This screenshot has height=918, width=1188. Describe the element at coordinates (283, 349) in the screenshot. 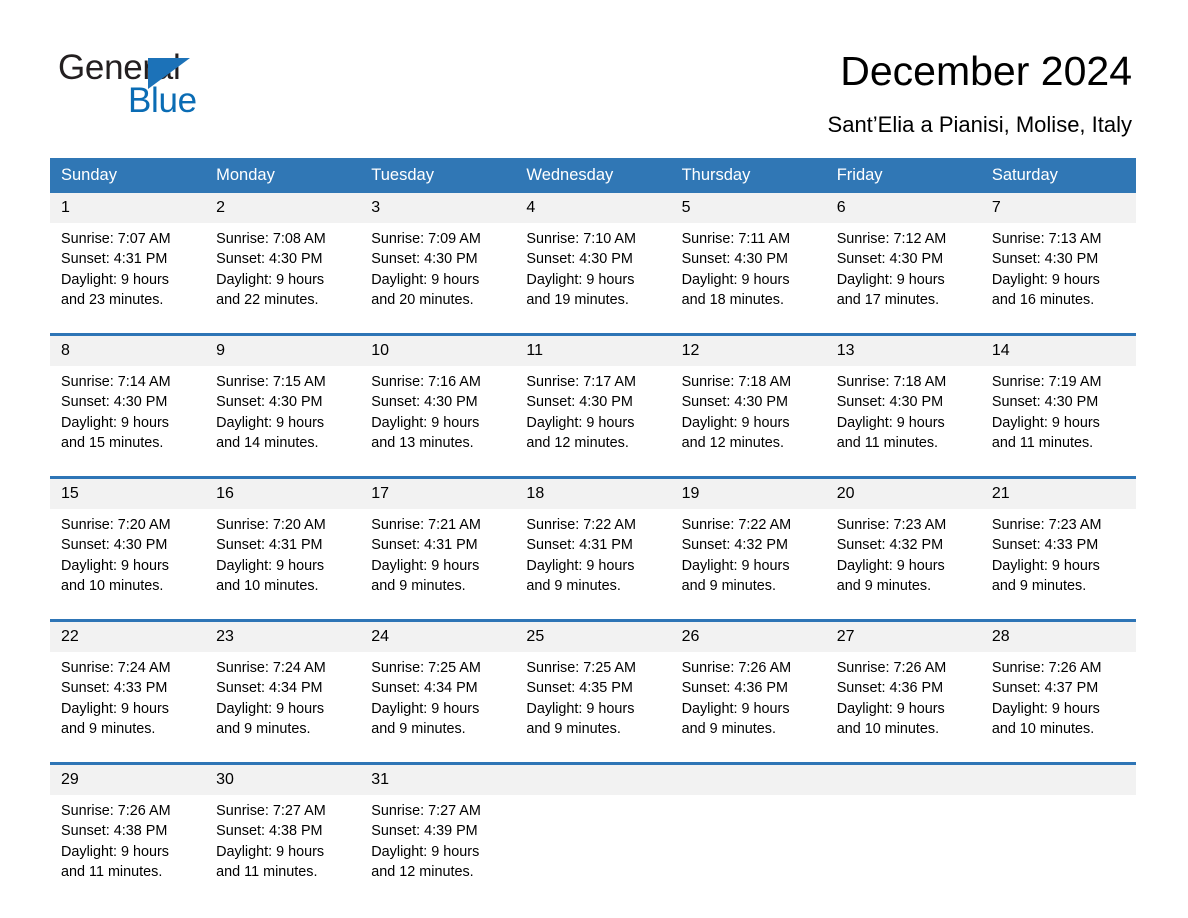

I see `day-number: 9` at that location.